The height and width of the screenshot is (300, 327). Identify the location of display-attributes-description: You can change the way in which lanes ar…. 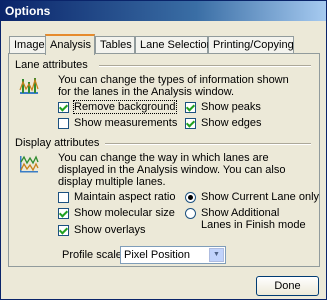
(172, 170).